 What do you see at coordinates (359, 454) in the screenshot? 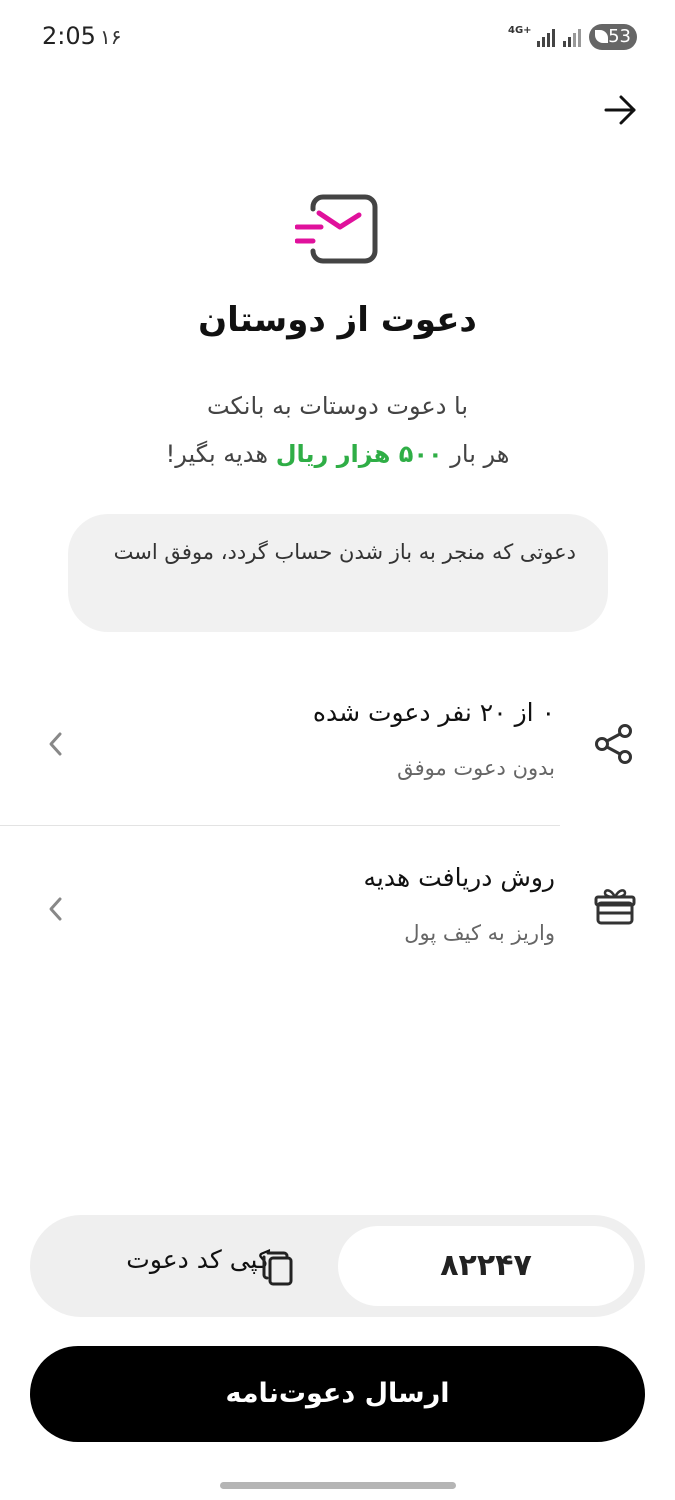
I see `reward-amount: ۵۰۰ هزار ریال` at bounding box center [359, 454].